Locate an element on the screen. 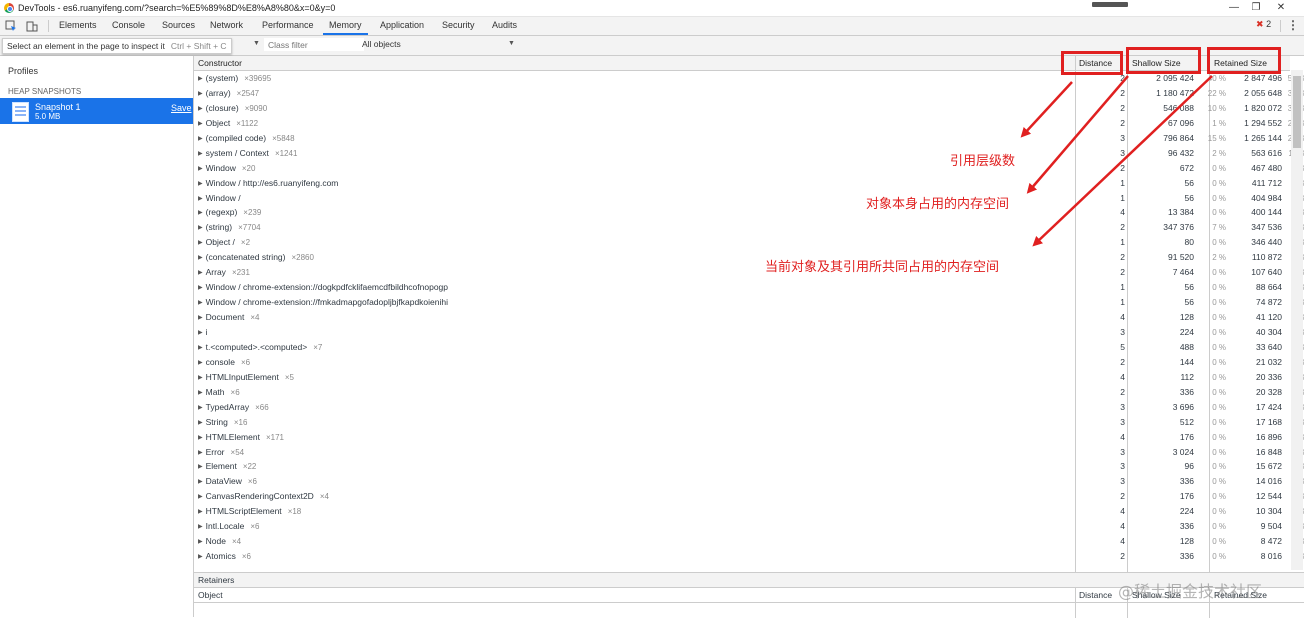 This screenshot has height=618, width=1304. retained-arrow is located at coordinates (1122, 161).